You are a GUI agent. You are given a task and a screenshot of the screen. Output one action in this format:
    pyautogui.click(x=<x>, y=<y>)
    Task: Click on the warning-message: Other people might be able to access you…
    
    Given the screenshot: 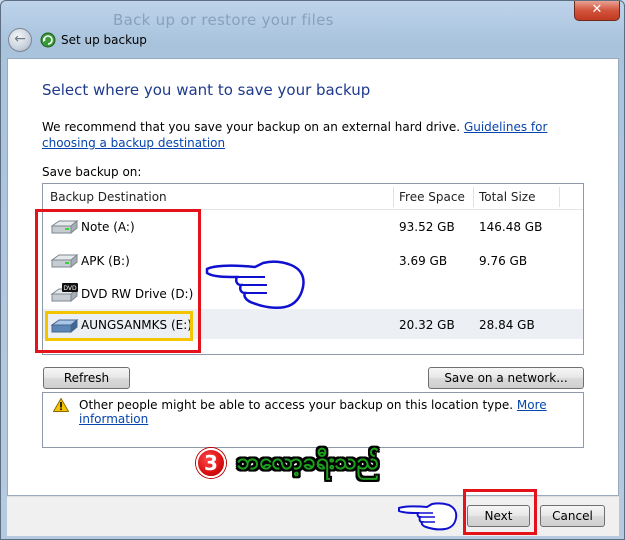 What is the action you would take?
    pyautogui.click(x=331, y=412)
    